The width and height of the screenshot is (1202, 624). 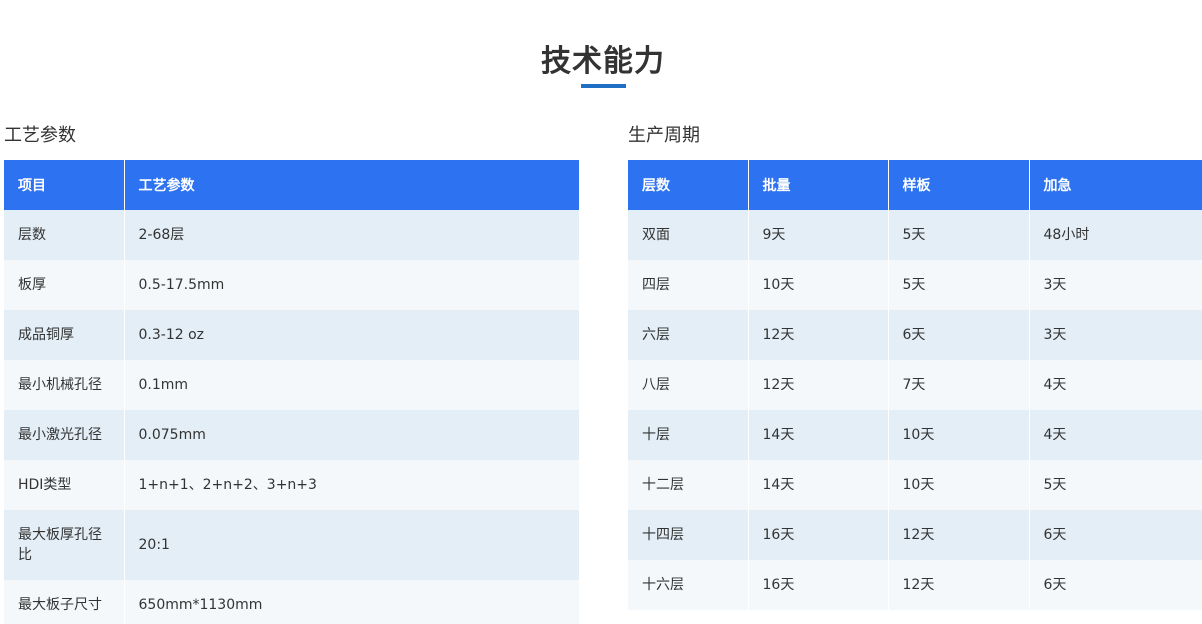 What do you see at coordinates (688, 335) in the screenshot?
I see `cycle-cell: 六层` at bounding box center [688, 335].